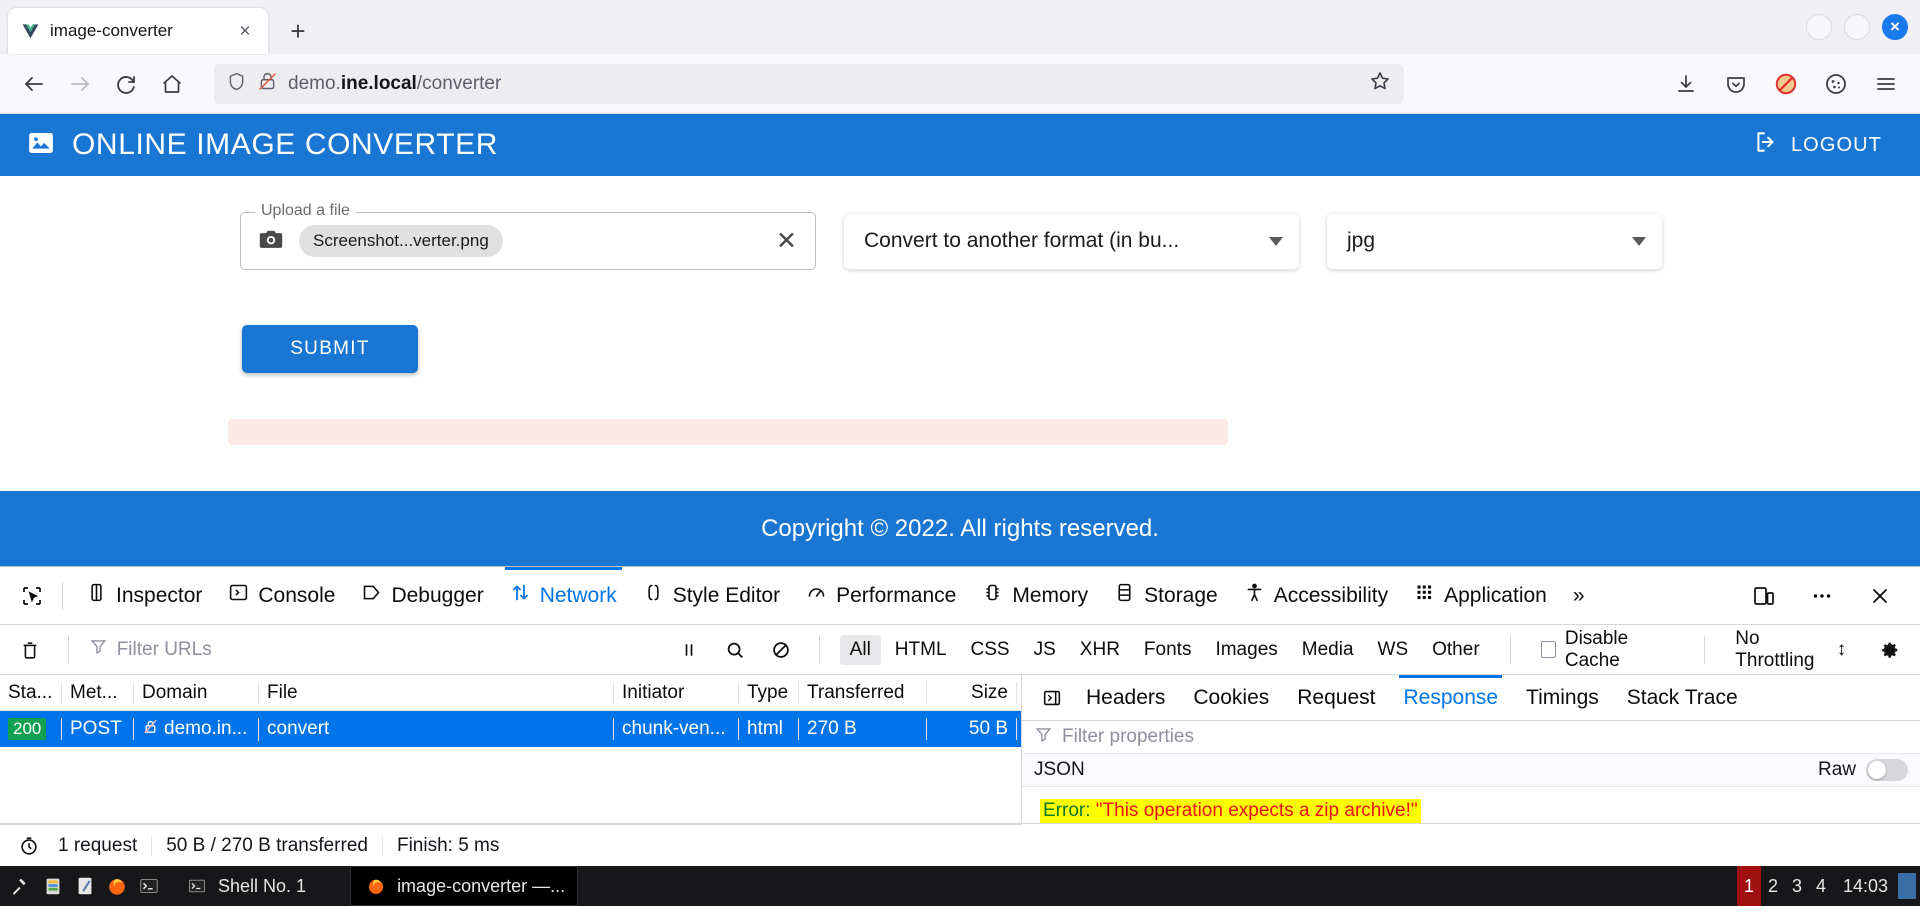 This screenshot has width=1920, height=913. Describe the element at coordinates (1880, 596) in the screenshot. I see `close-devtools-icon` at that location.